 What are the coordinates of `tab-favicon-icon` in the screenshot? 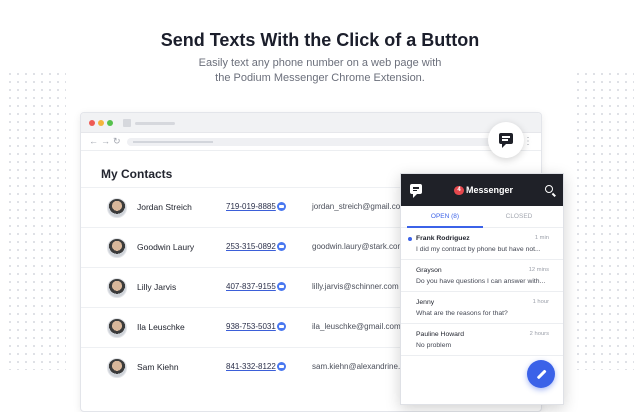 It's located at (127, 123).